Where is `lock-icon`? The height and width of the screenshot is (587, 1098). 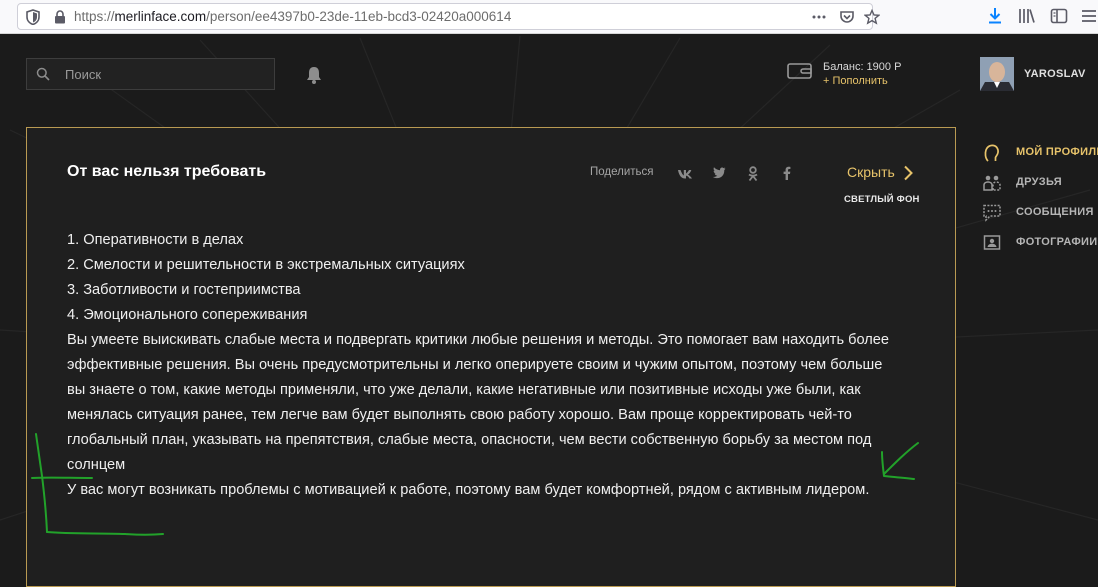 lock-icon is located at coordinates (60, 19).